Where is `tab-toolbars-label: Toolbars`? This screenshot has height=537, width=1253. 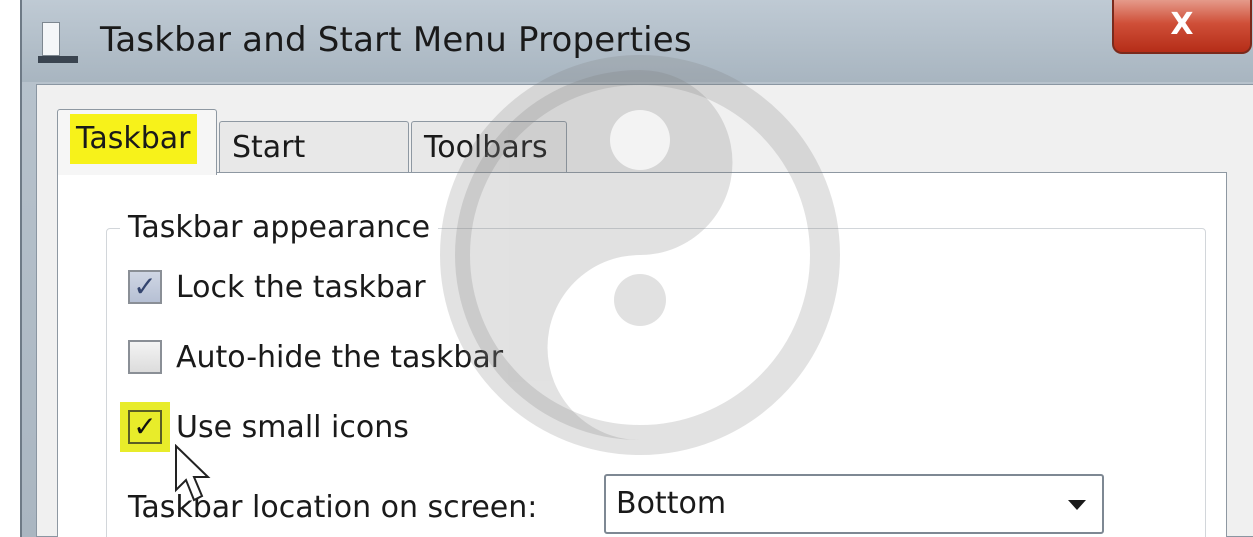 tab-toolbars-label: Toolbars is located at coordinates (486, 147).